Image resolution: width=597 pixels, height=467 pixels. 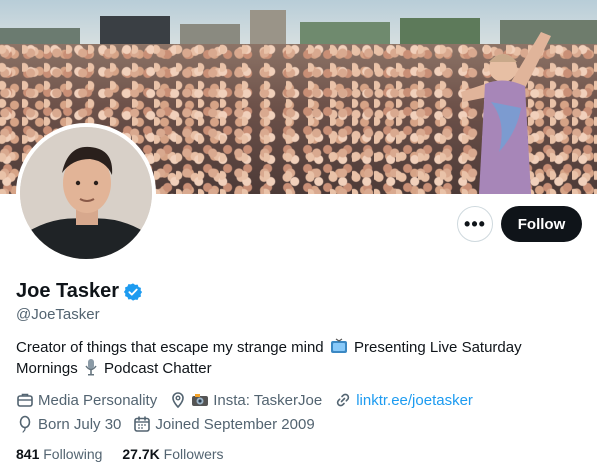 I want to click on avatar-photo, so click(x=86, y=193).